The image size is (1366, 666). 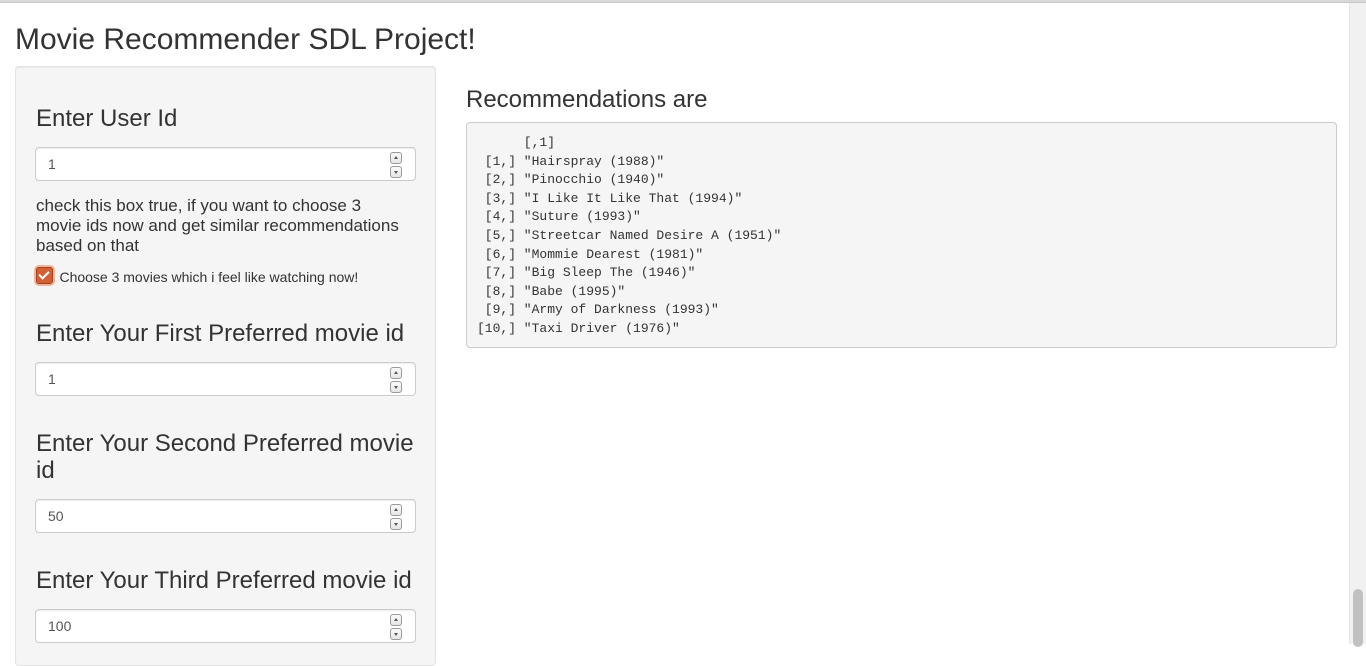 What do you see at coordinates (396, 380) in the screenshot?
I see `first-movie-spinner` at bounding box center [396, 380].